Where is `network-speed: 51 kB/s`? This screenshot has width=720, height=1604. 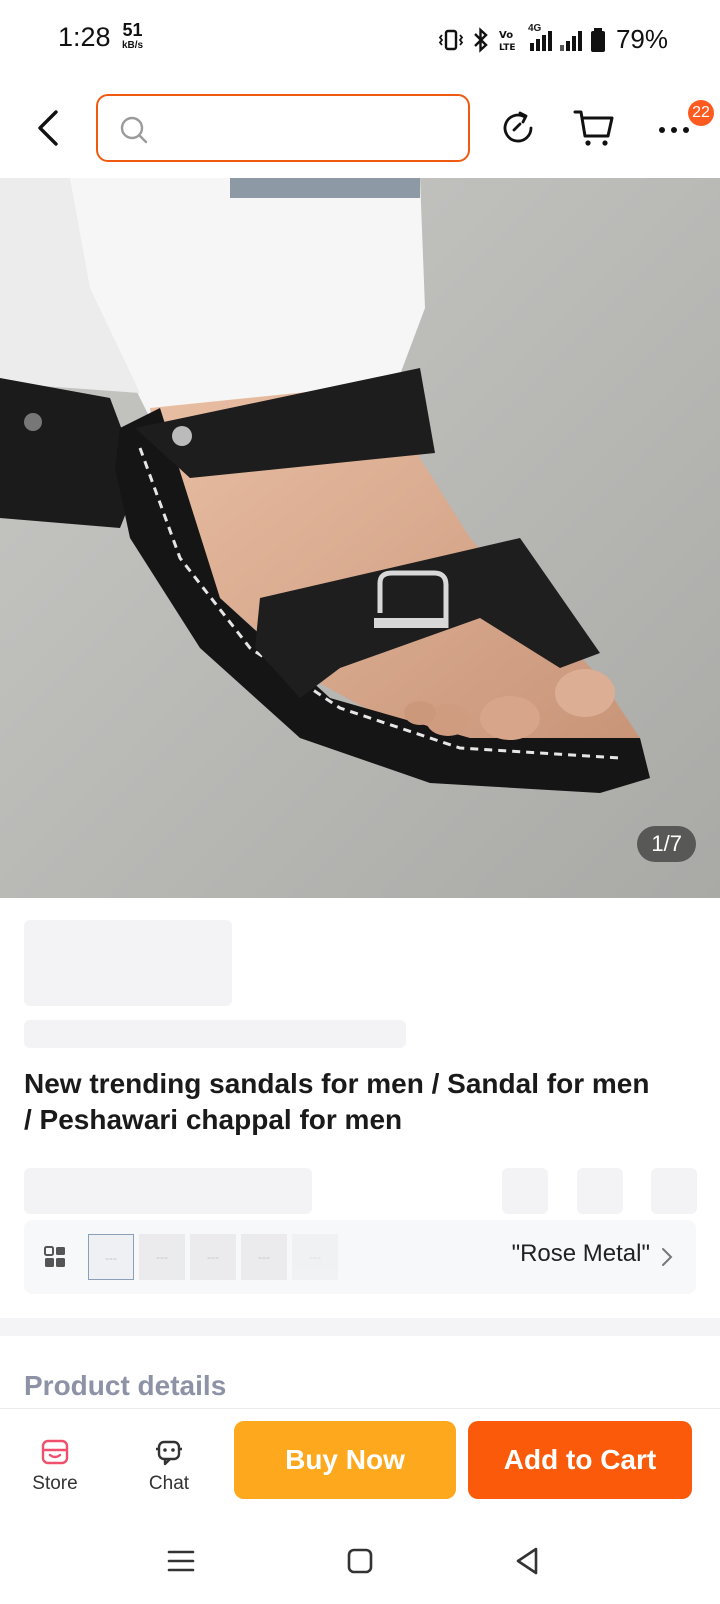
network-speed: 51 kB/s is located at coordinates (133, 37).